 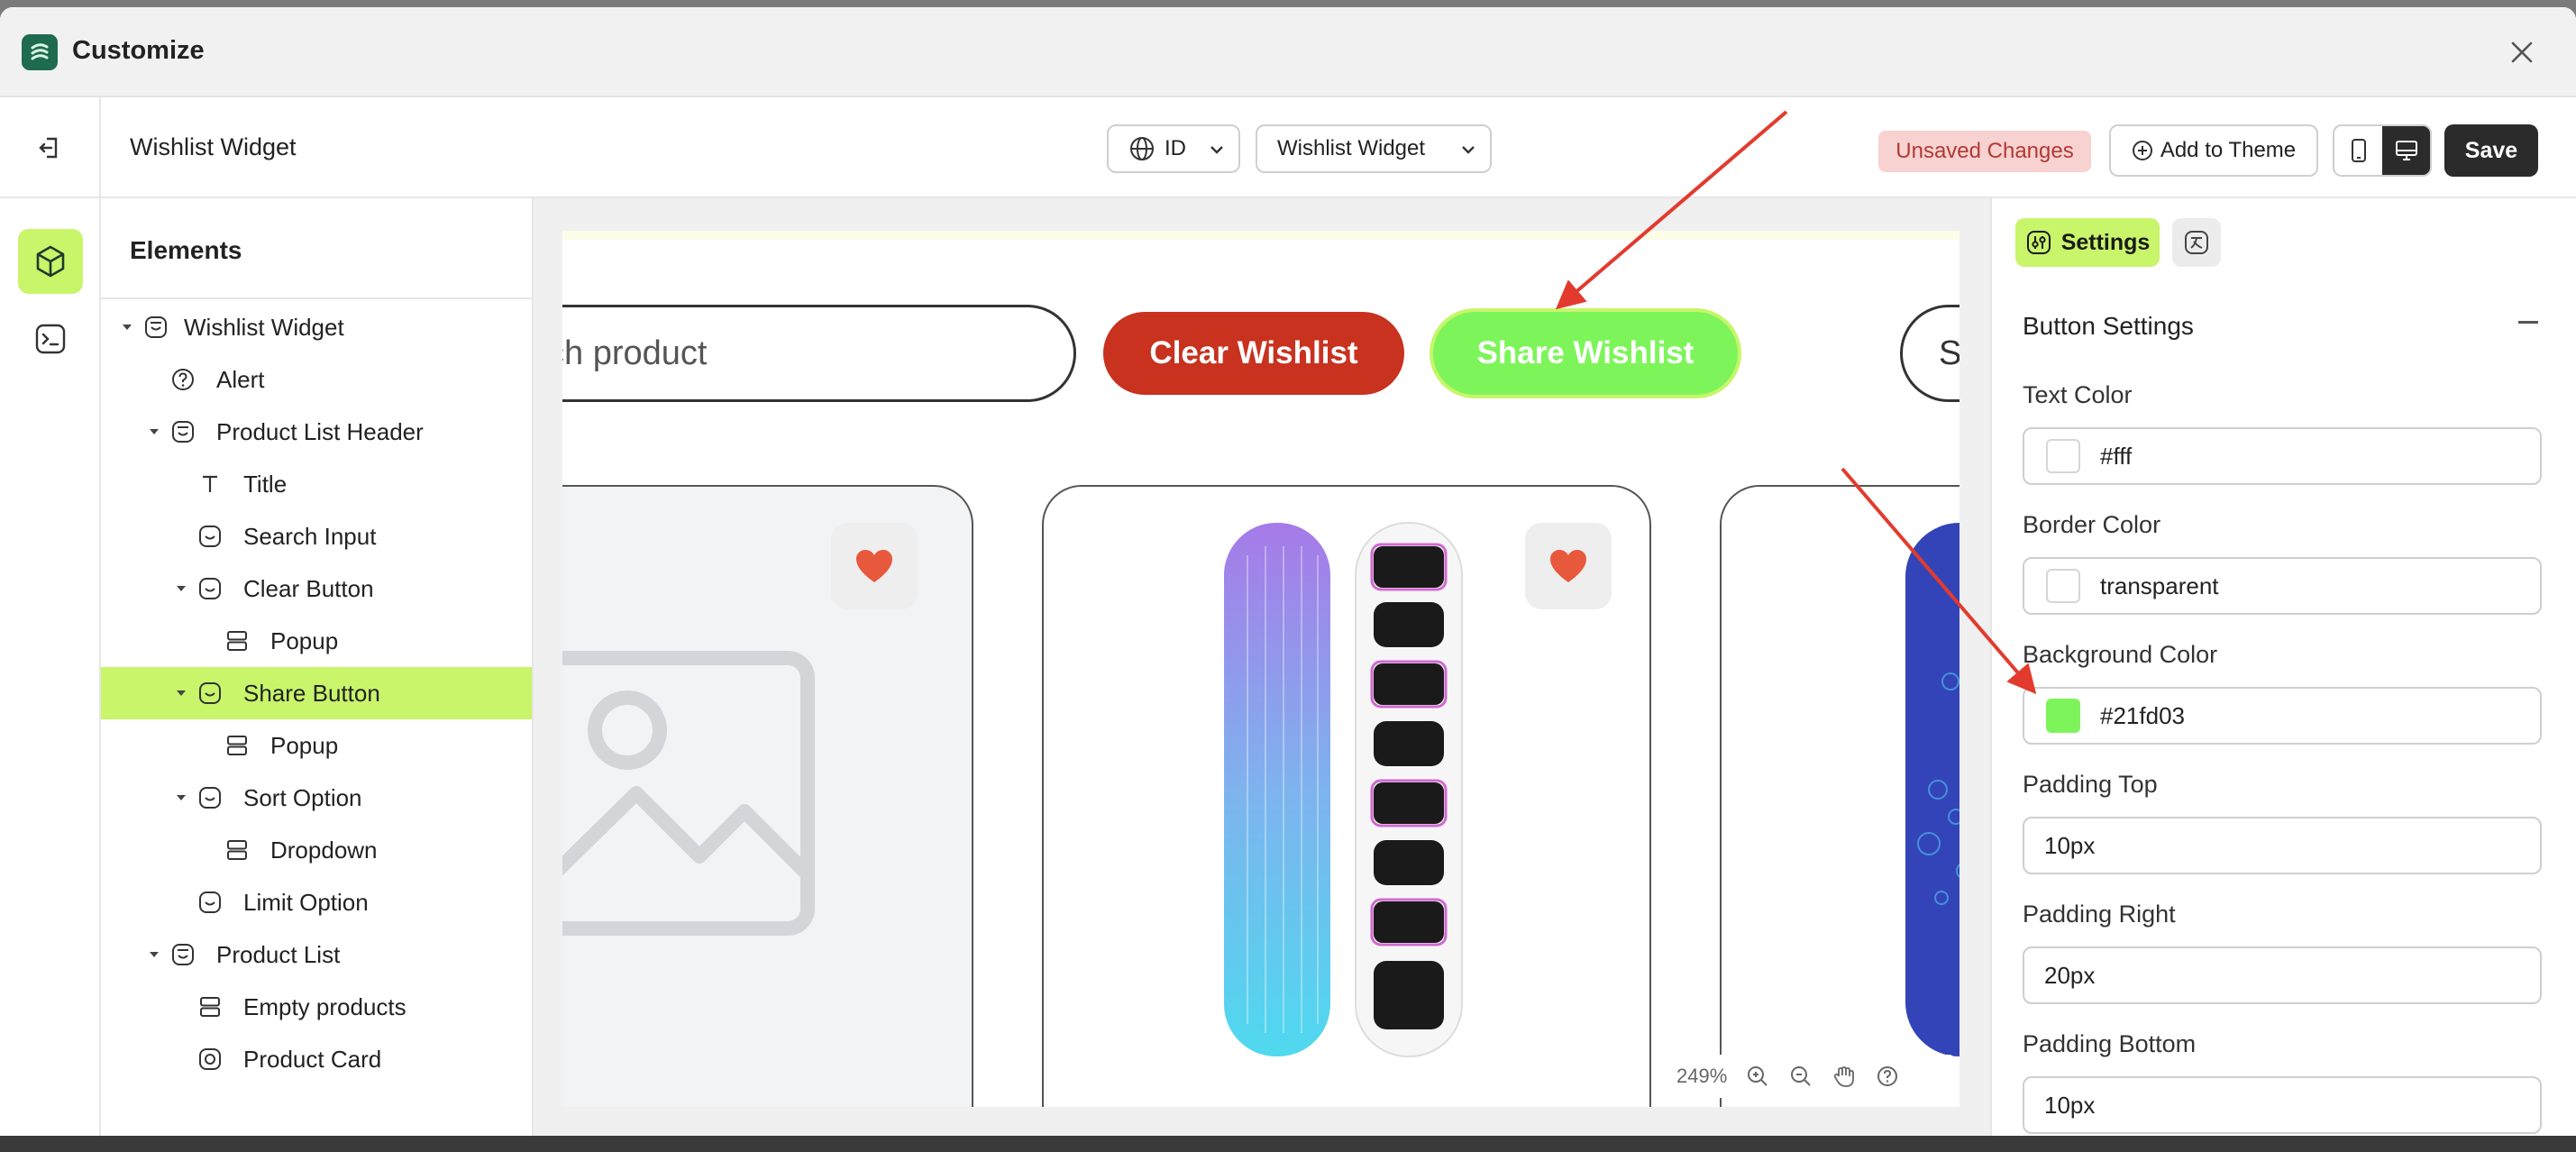 I want to click on tree-item-label: Sort Option, so click(x=302, y=797).